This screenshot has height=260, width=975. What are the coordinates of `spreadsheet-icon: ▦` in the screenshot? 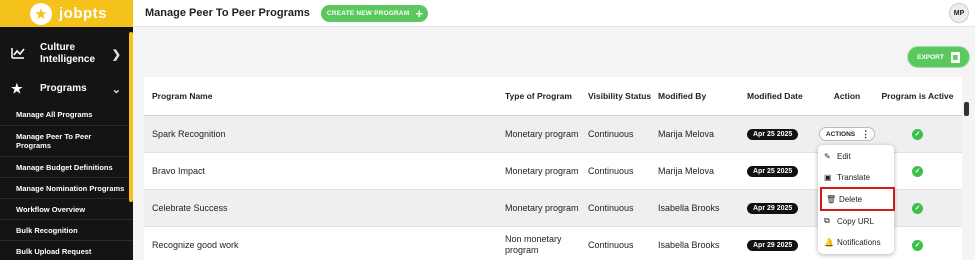 It's located at (955, 57).